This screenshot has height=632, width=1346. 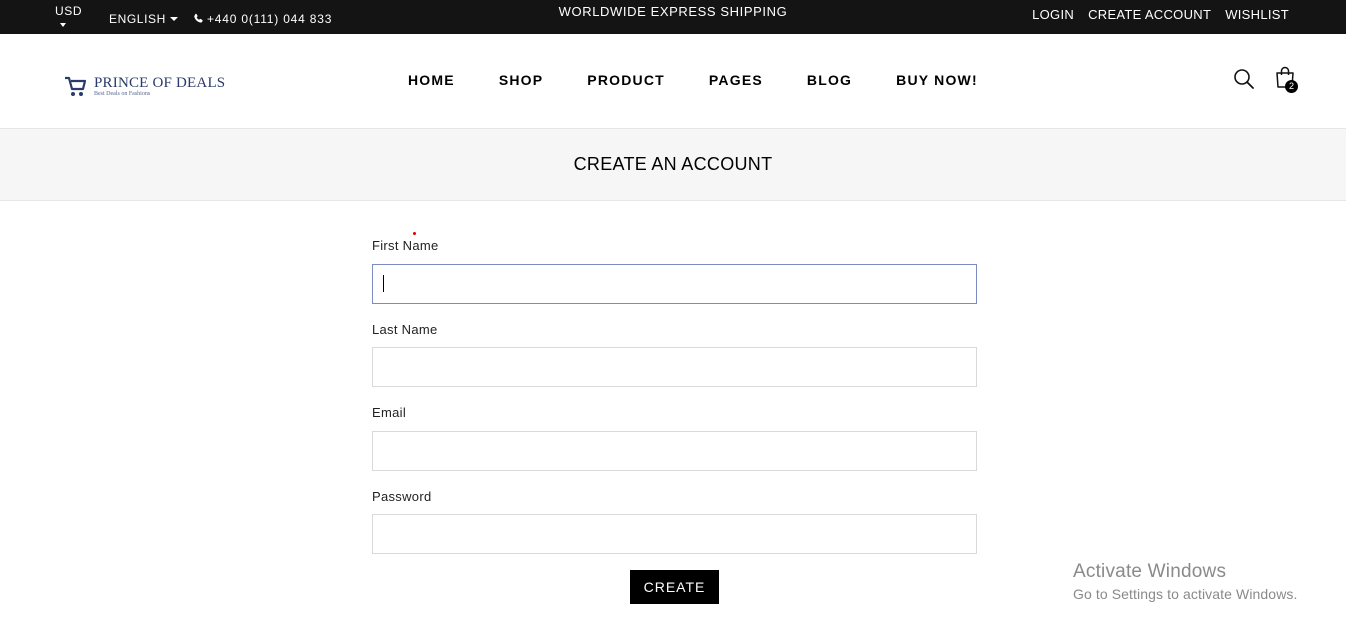 I want to click on watermark-subtitle: Go to Settings to activate Windows., so click(x=1185, y=594).